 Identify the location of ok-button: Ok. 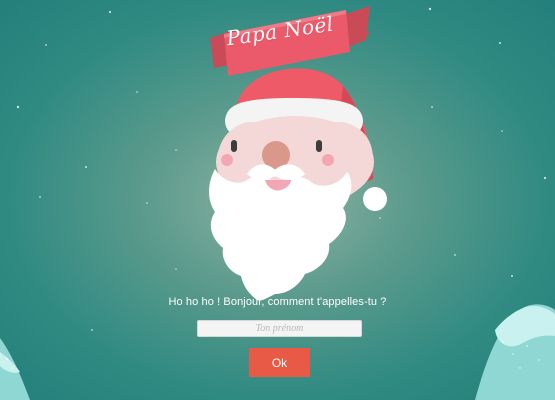
(279, 362).